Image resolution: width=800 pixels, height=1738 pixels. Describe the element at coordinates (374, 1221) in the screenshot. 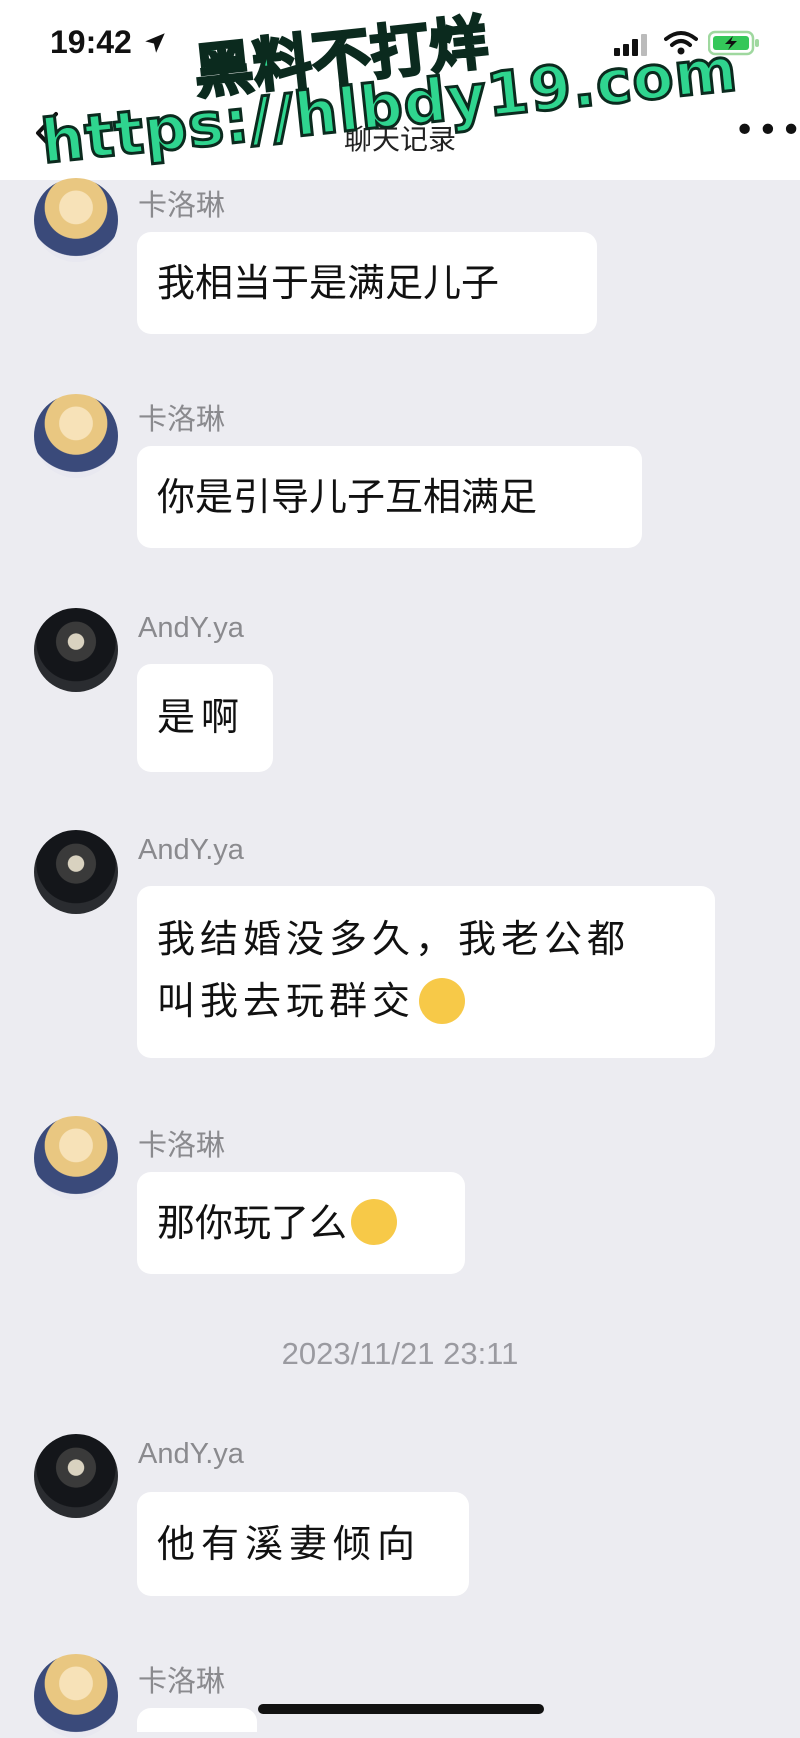

I see `blushing-emoji-icon` at that location.